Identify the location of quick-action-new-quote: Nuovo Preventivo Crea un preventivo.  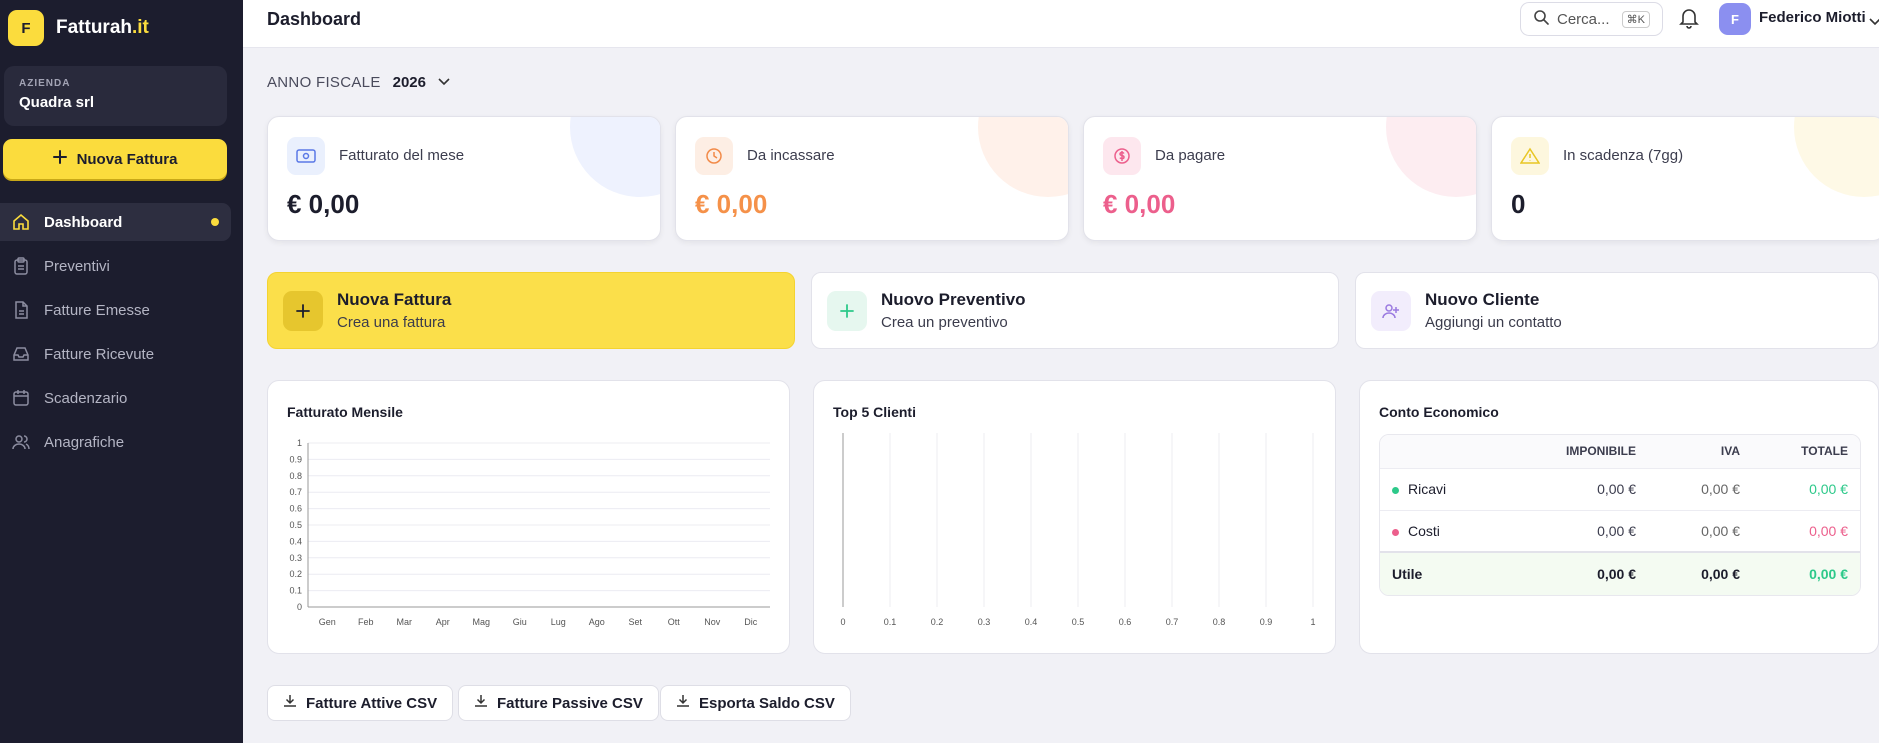
(1075, 310).